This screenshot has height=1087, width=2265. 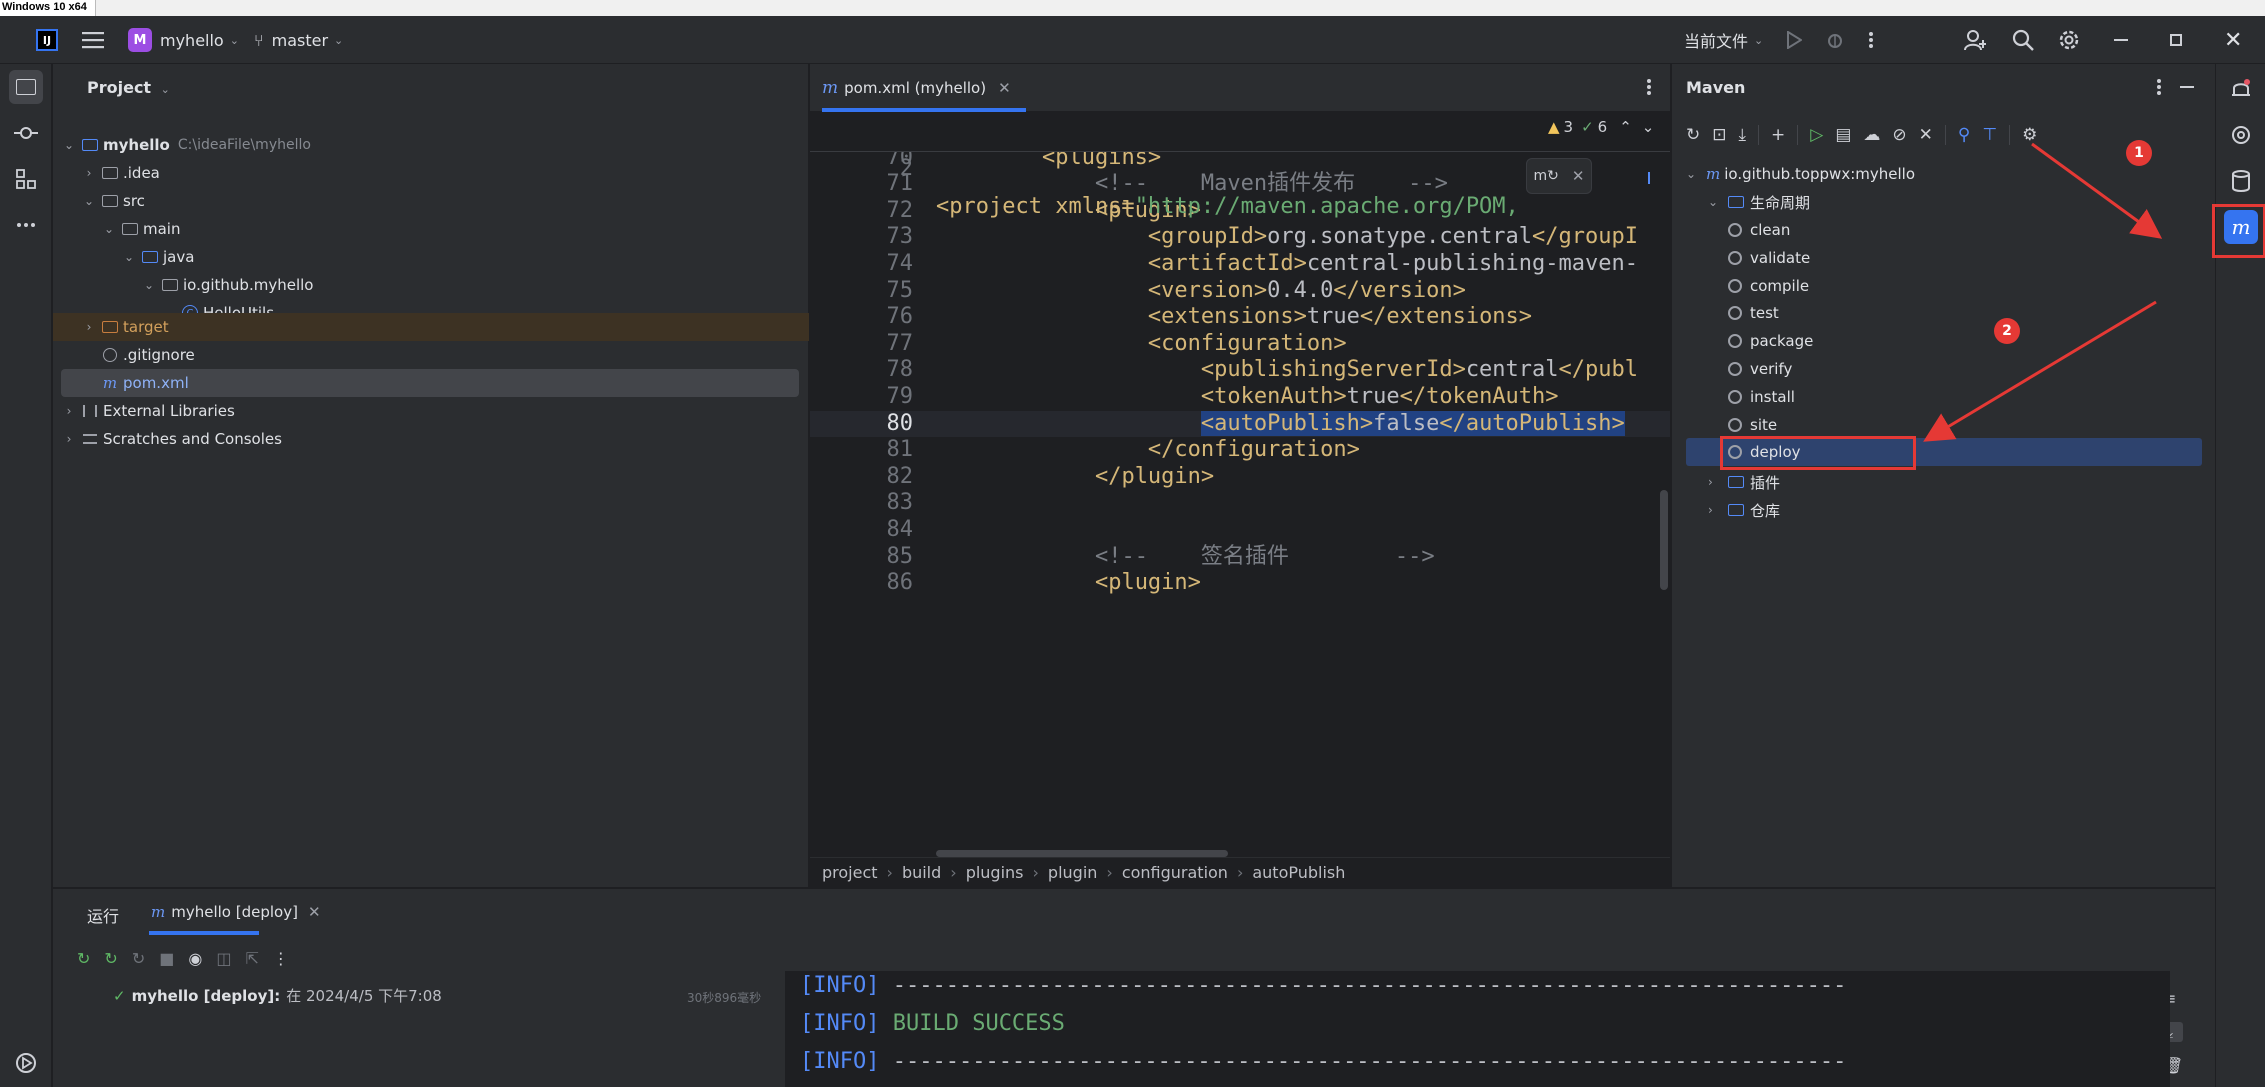 What do you see at coordinates (1794, 40) in the screenshot?
I see `run-icon` at bounding box center [1794, 40].